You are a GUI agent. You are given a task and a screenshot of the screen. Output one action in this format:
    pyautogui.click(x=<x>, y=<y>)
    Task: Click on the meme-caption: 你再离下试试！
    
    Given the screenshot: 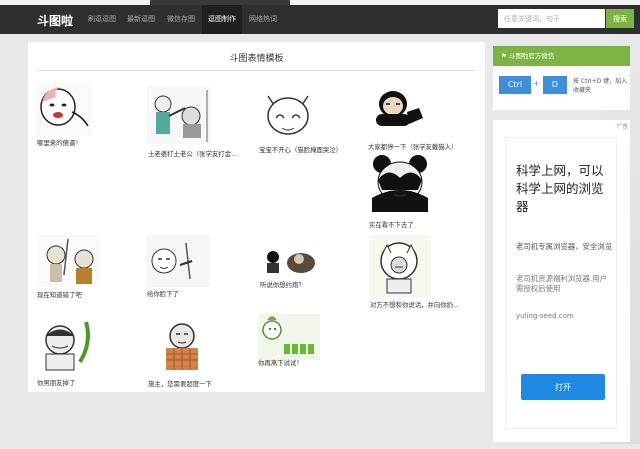 What is the action you would take?
    pyautogui.click(x=280, y=363)
    